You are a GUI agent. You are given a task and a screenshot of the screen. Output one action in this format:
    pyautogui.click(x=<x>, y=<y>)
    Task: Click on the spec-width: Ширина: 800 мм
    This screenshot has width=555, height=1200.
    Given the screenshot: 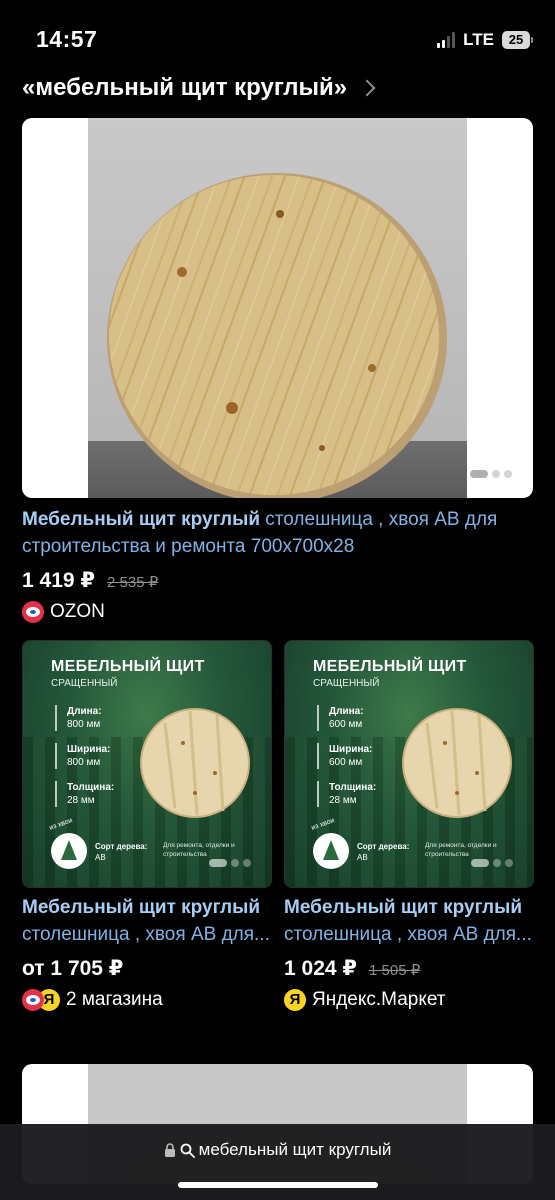 What is the action you would take?
    pyautogui.click(x=82, y=756)
    